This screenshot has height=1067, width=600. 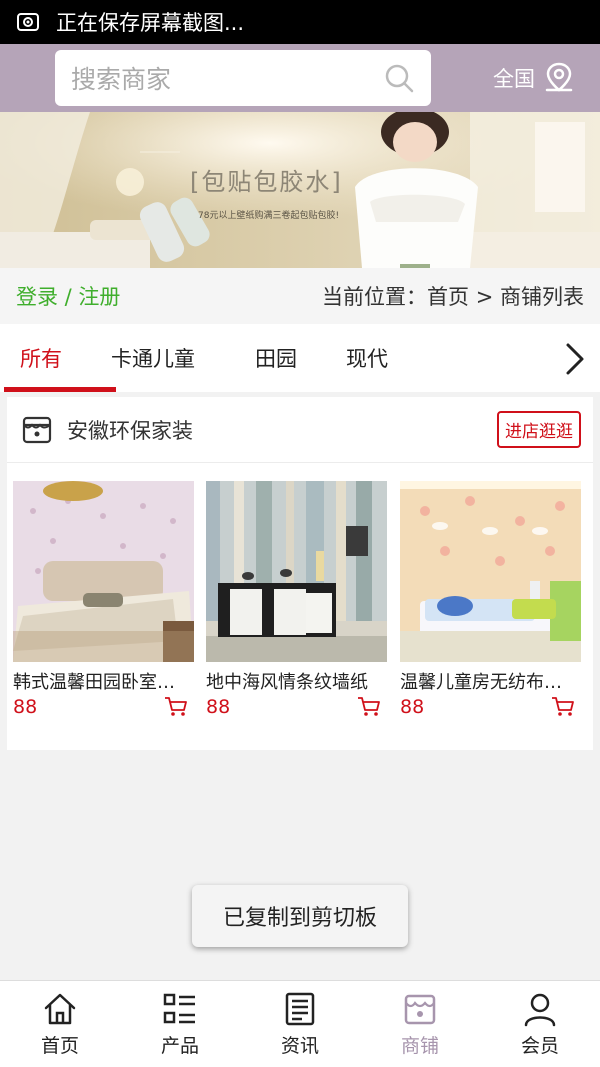 I want to click on tab-label: 卡通儿童, so click(x=153, y=358).